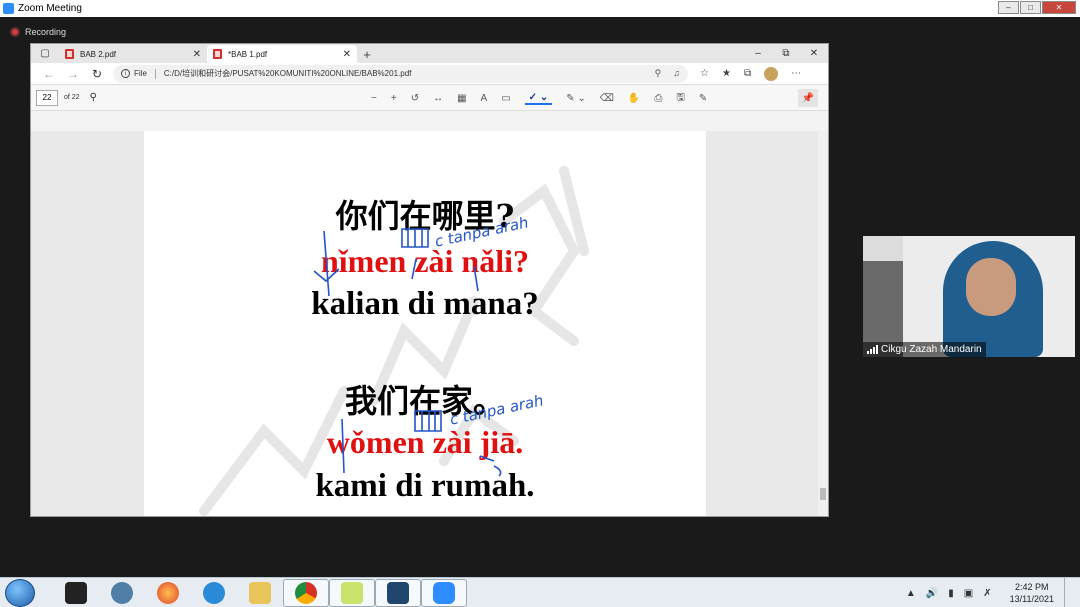 The image size is (1080, 607). I want to click on maximize-button: □, so click(1030, 7).